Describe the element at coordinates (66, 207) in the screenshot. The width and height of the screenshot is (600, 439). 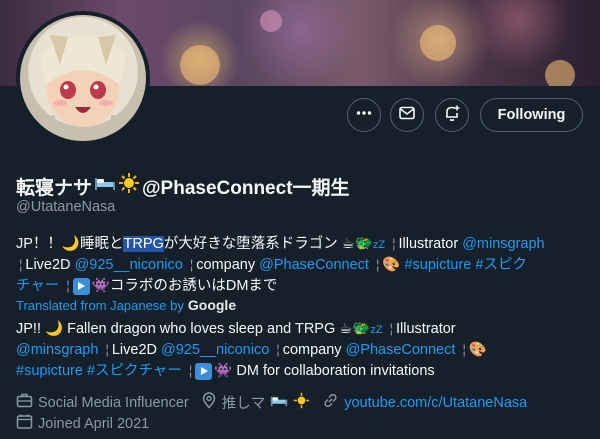
I see `user-handle: @UtataneNasa` at that location.